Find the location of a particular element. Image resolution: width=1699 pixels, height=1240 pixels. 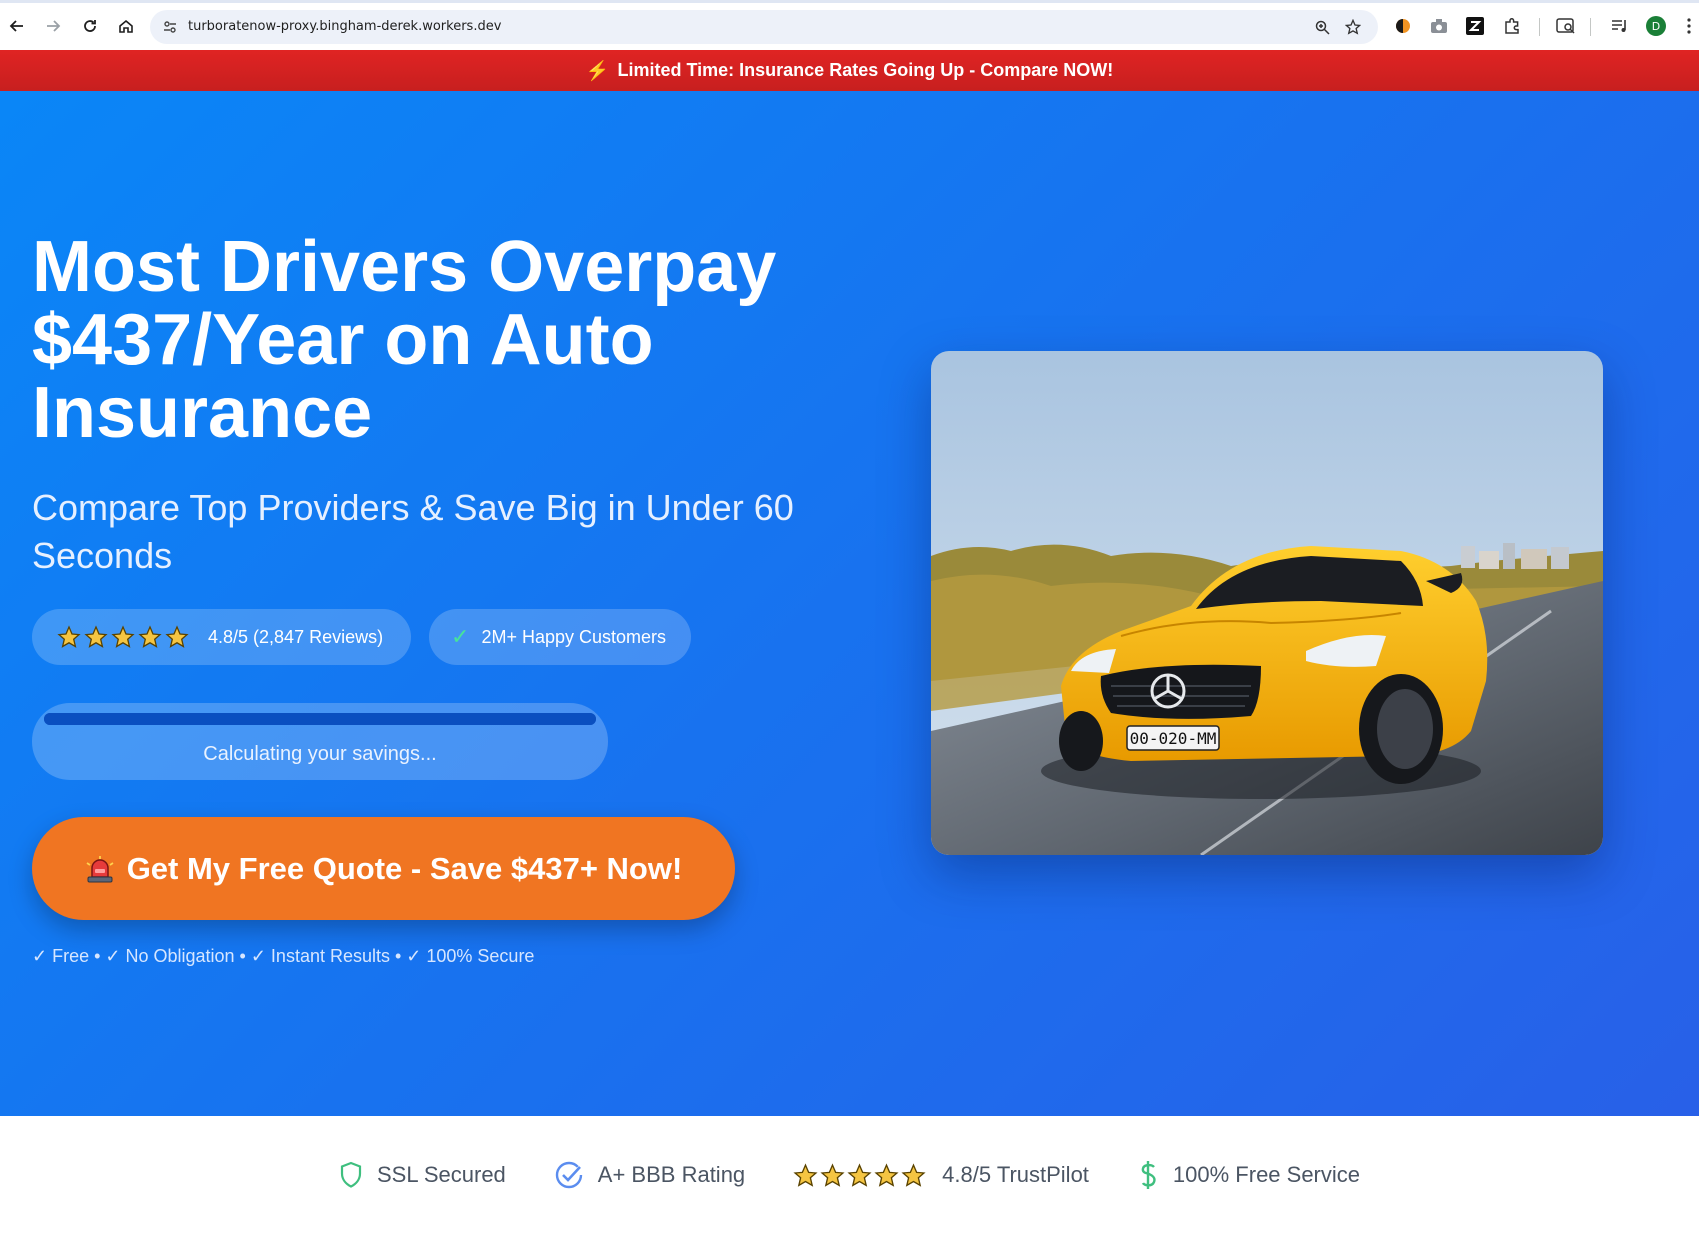

customers-badge: ✓ 2M+ Happy Customers is located at coordinates (560, 637).